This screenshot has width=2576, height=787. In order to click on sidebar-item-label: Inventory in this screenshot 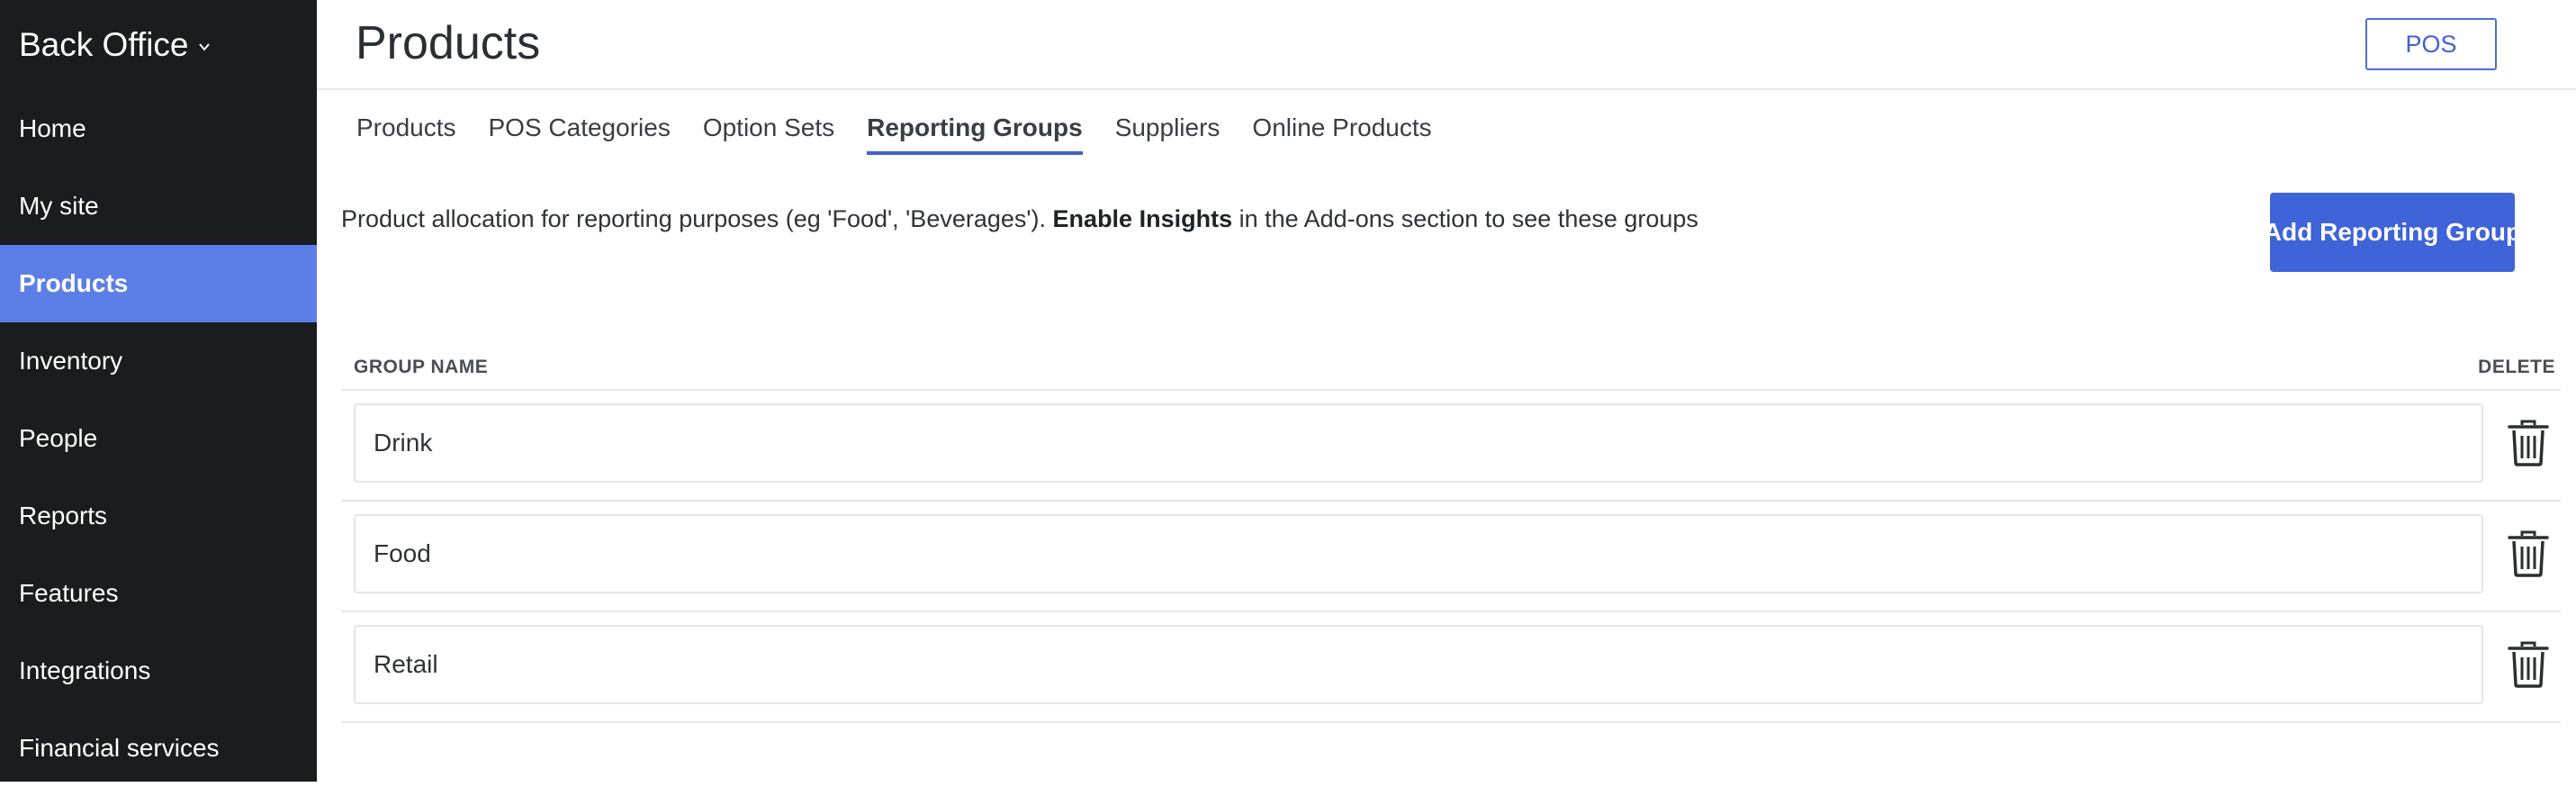, I will do `click(71, 361)`.